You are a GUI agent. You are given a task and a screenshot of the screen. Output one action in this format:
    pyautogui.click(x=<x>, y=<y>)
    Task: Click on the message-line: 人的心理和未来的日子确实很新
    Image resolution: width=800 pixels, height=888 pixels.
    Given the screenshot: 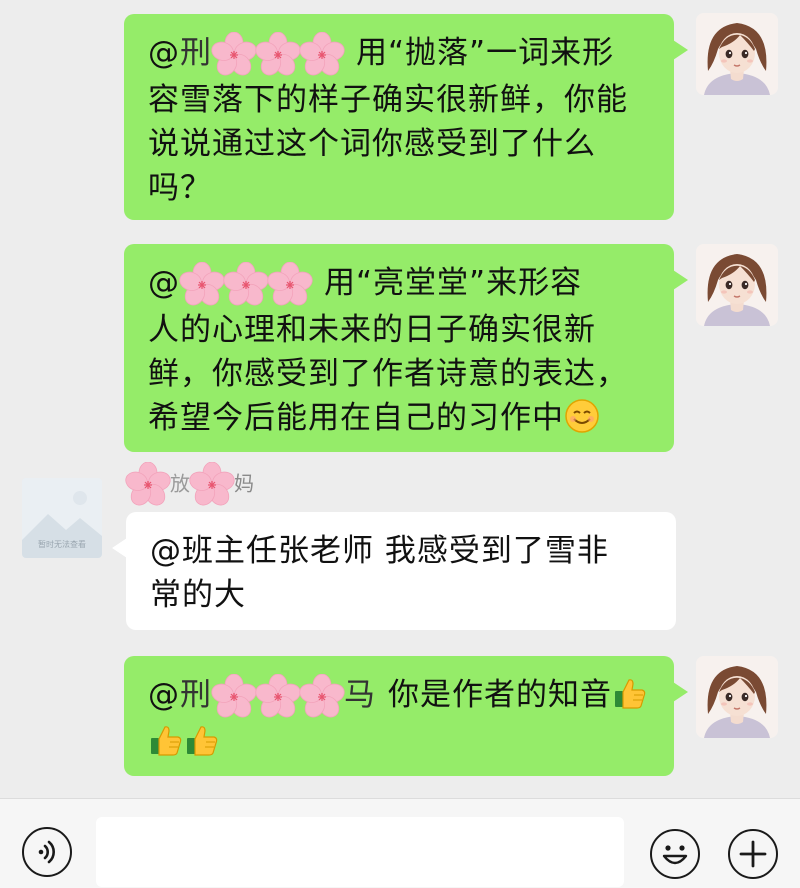 What is the action you would take?
    pyautogui.click(x=372, y=329)
    